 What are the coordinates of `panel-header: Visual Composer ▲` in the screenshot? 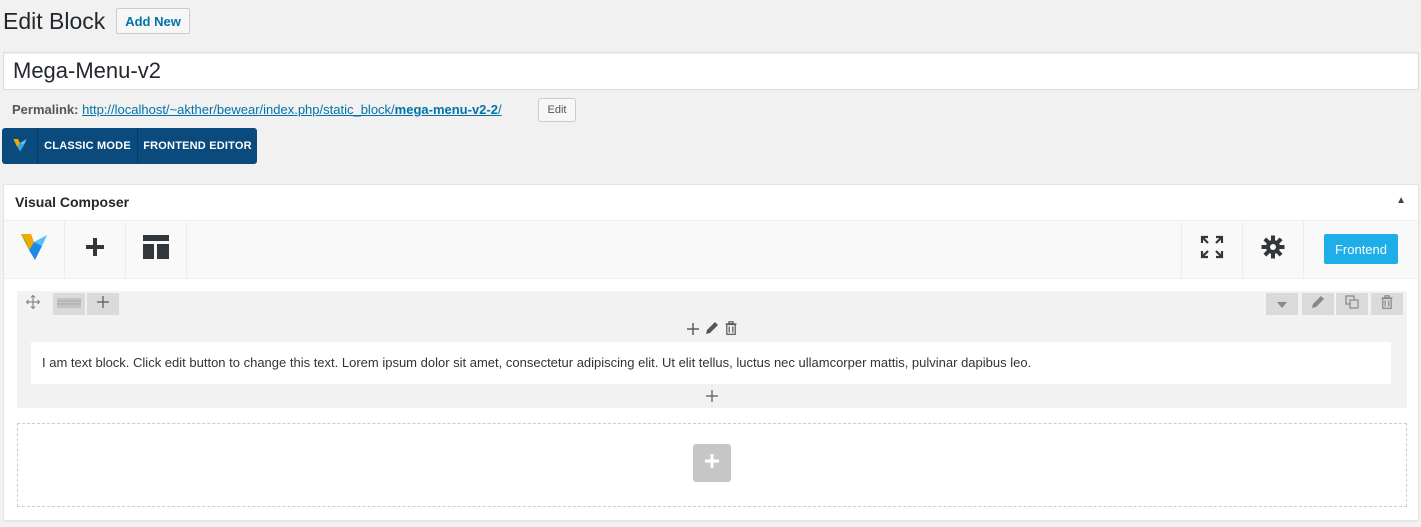 It's located at (711, 203).